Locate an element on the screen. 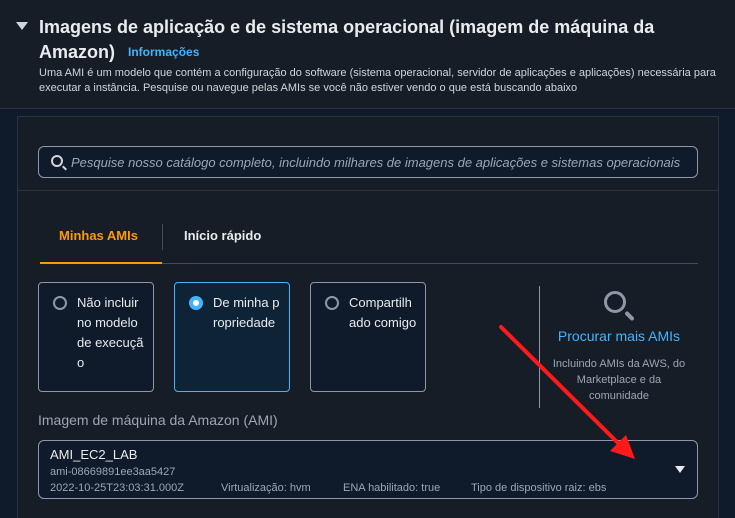 This screenshot has width=735, height=518. annotation-arrow-icon is located at coordinates (567, 392).